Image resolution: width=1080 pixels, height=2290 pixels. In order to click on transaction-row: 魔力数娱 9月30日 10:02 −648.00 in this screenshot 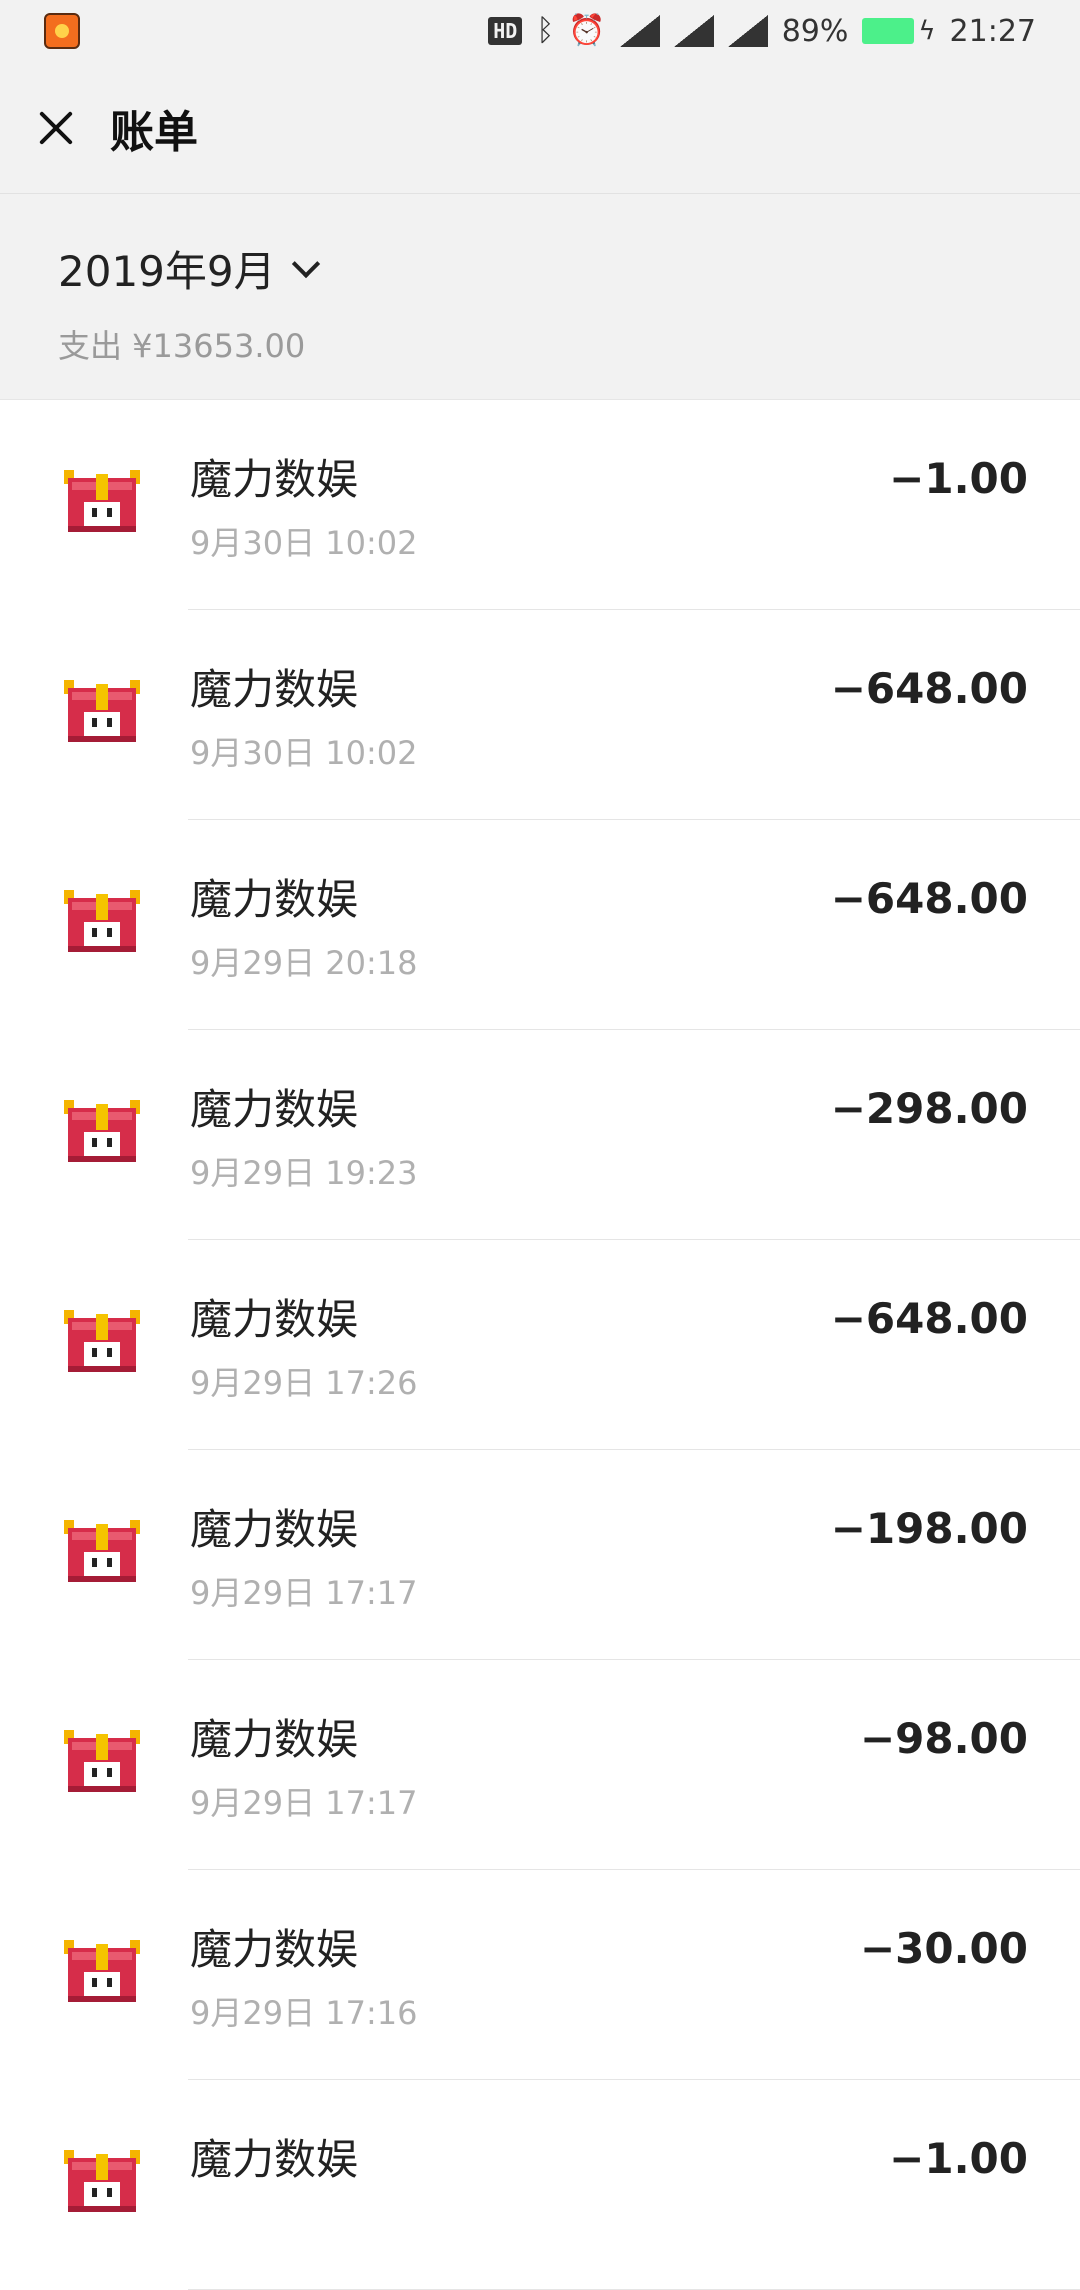, I will do `click(540, 715)`.